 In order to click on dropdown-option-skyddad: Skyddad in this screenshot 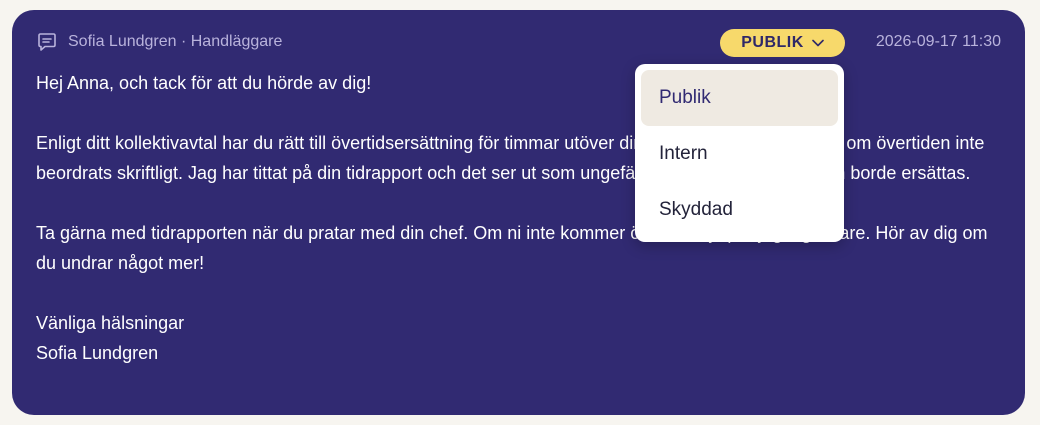, I will do `click(739, 210)`.